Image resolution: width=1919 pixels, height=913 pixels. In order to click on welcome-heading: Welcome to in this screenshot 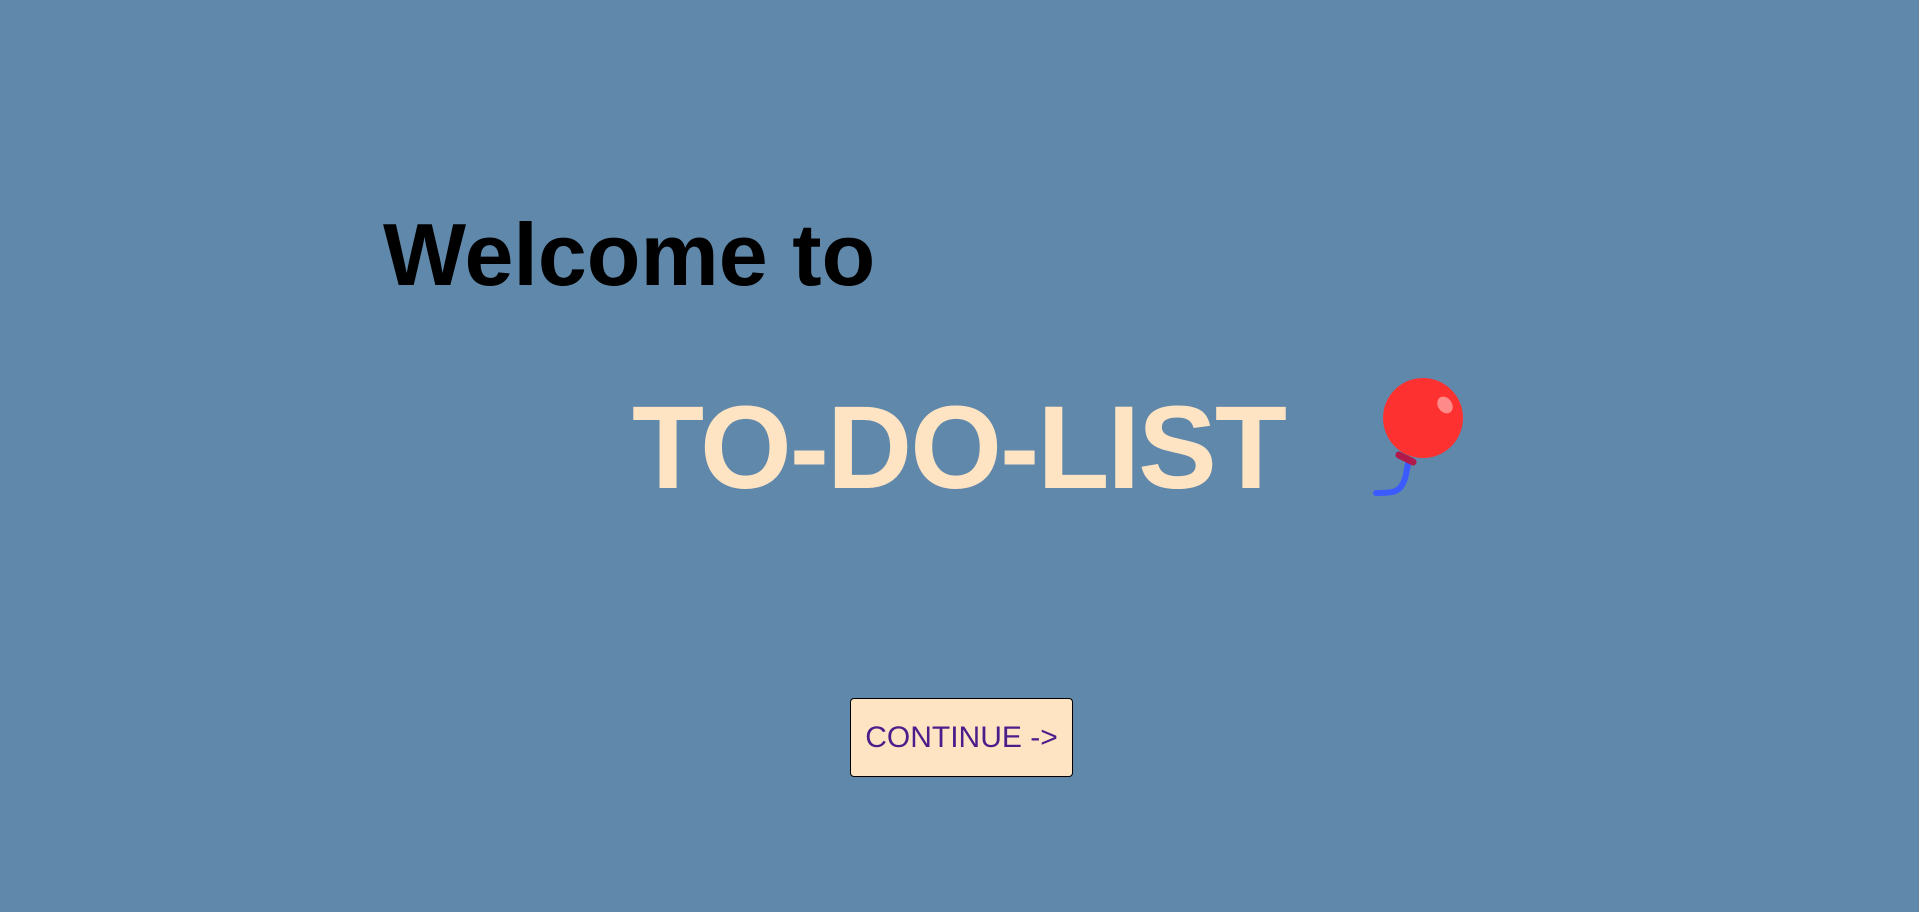, I will do `click(629, 254)`.